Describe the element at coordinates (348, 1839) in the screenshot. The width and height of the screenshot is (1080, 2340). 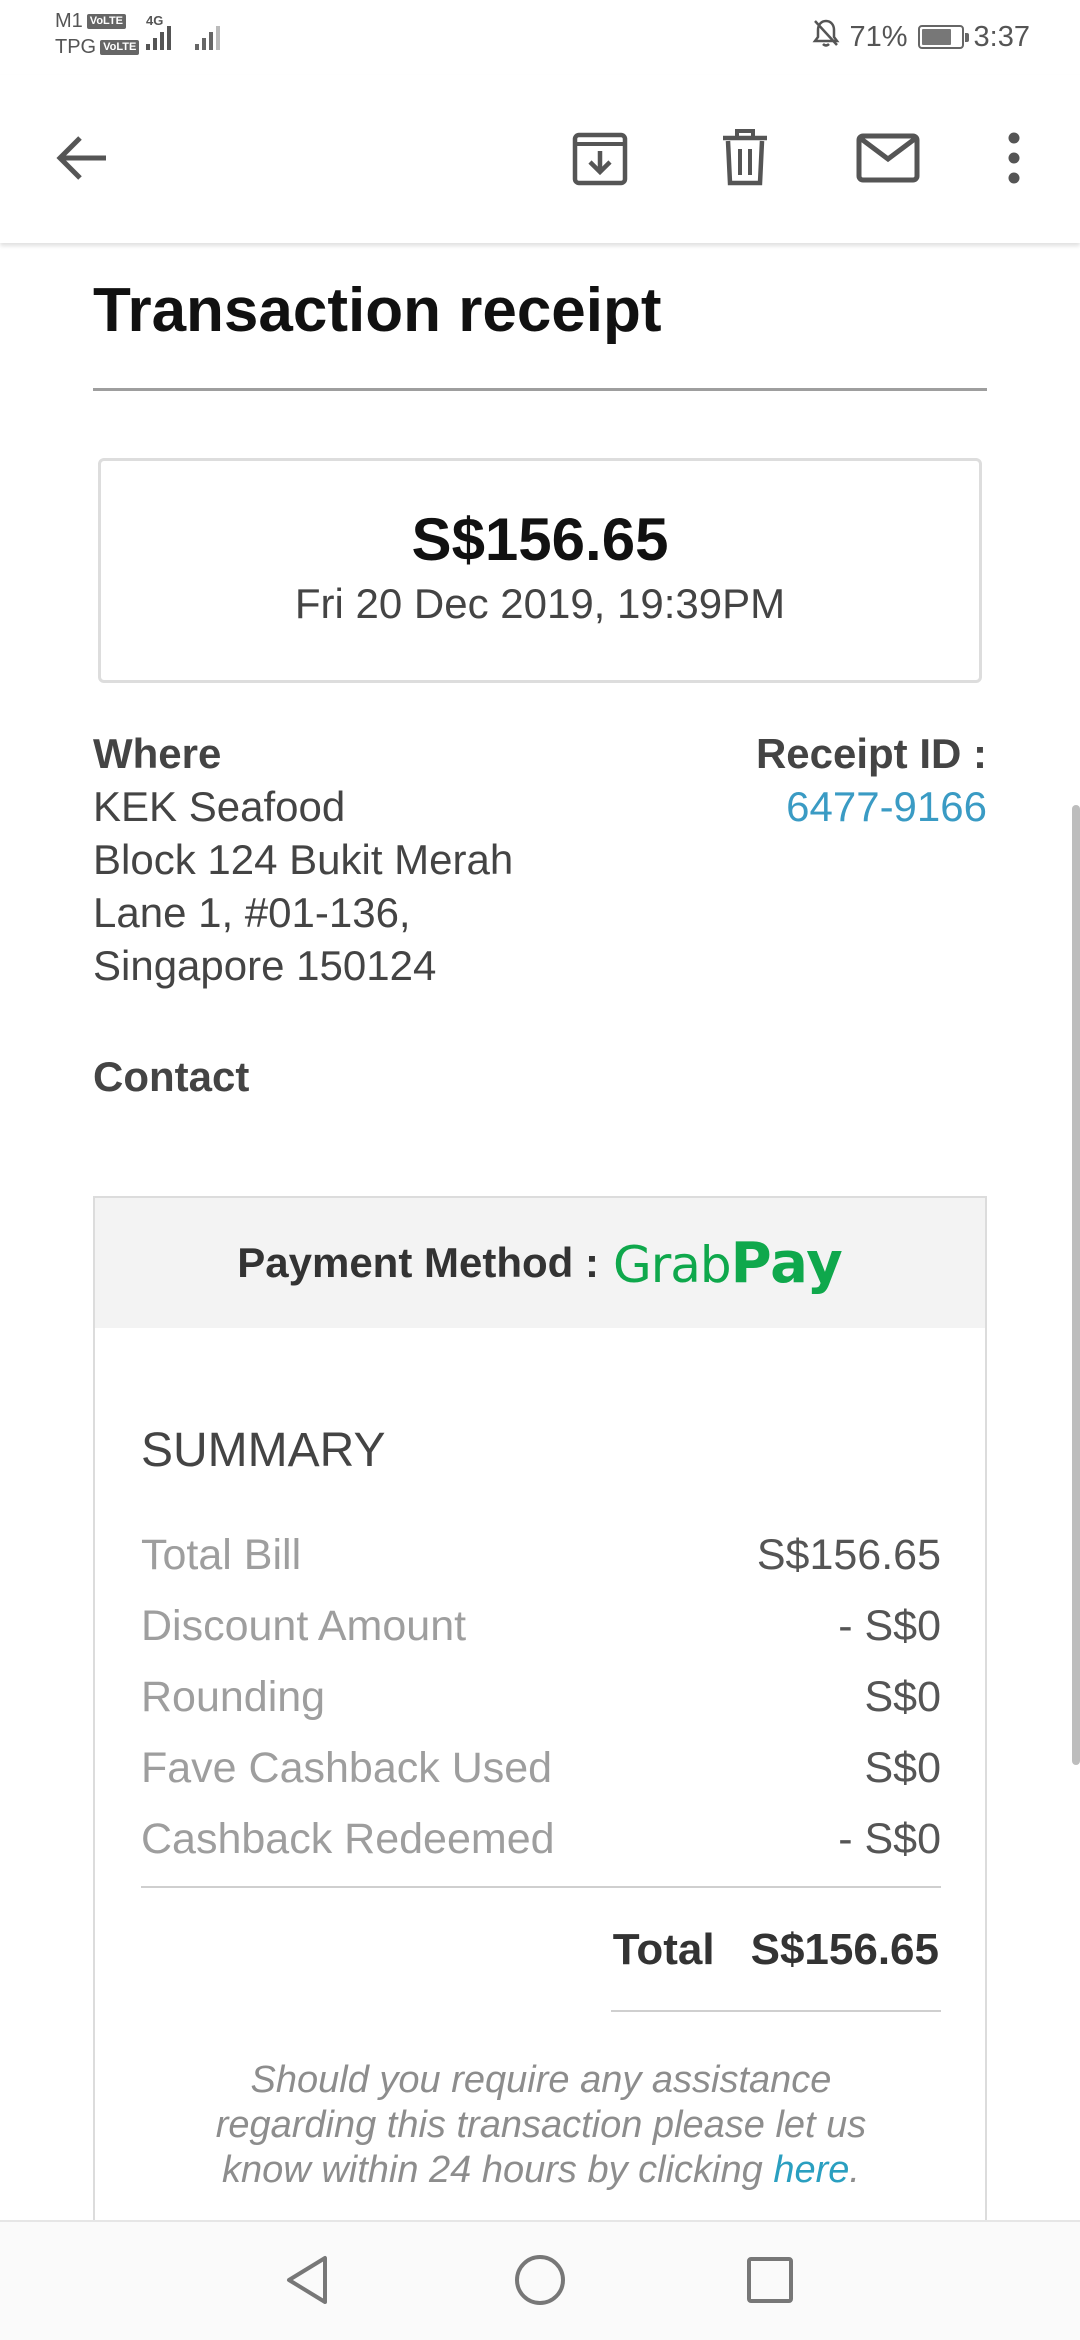
I see `summary-label: Cashback Redeemed` at that location.